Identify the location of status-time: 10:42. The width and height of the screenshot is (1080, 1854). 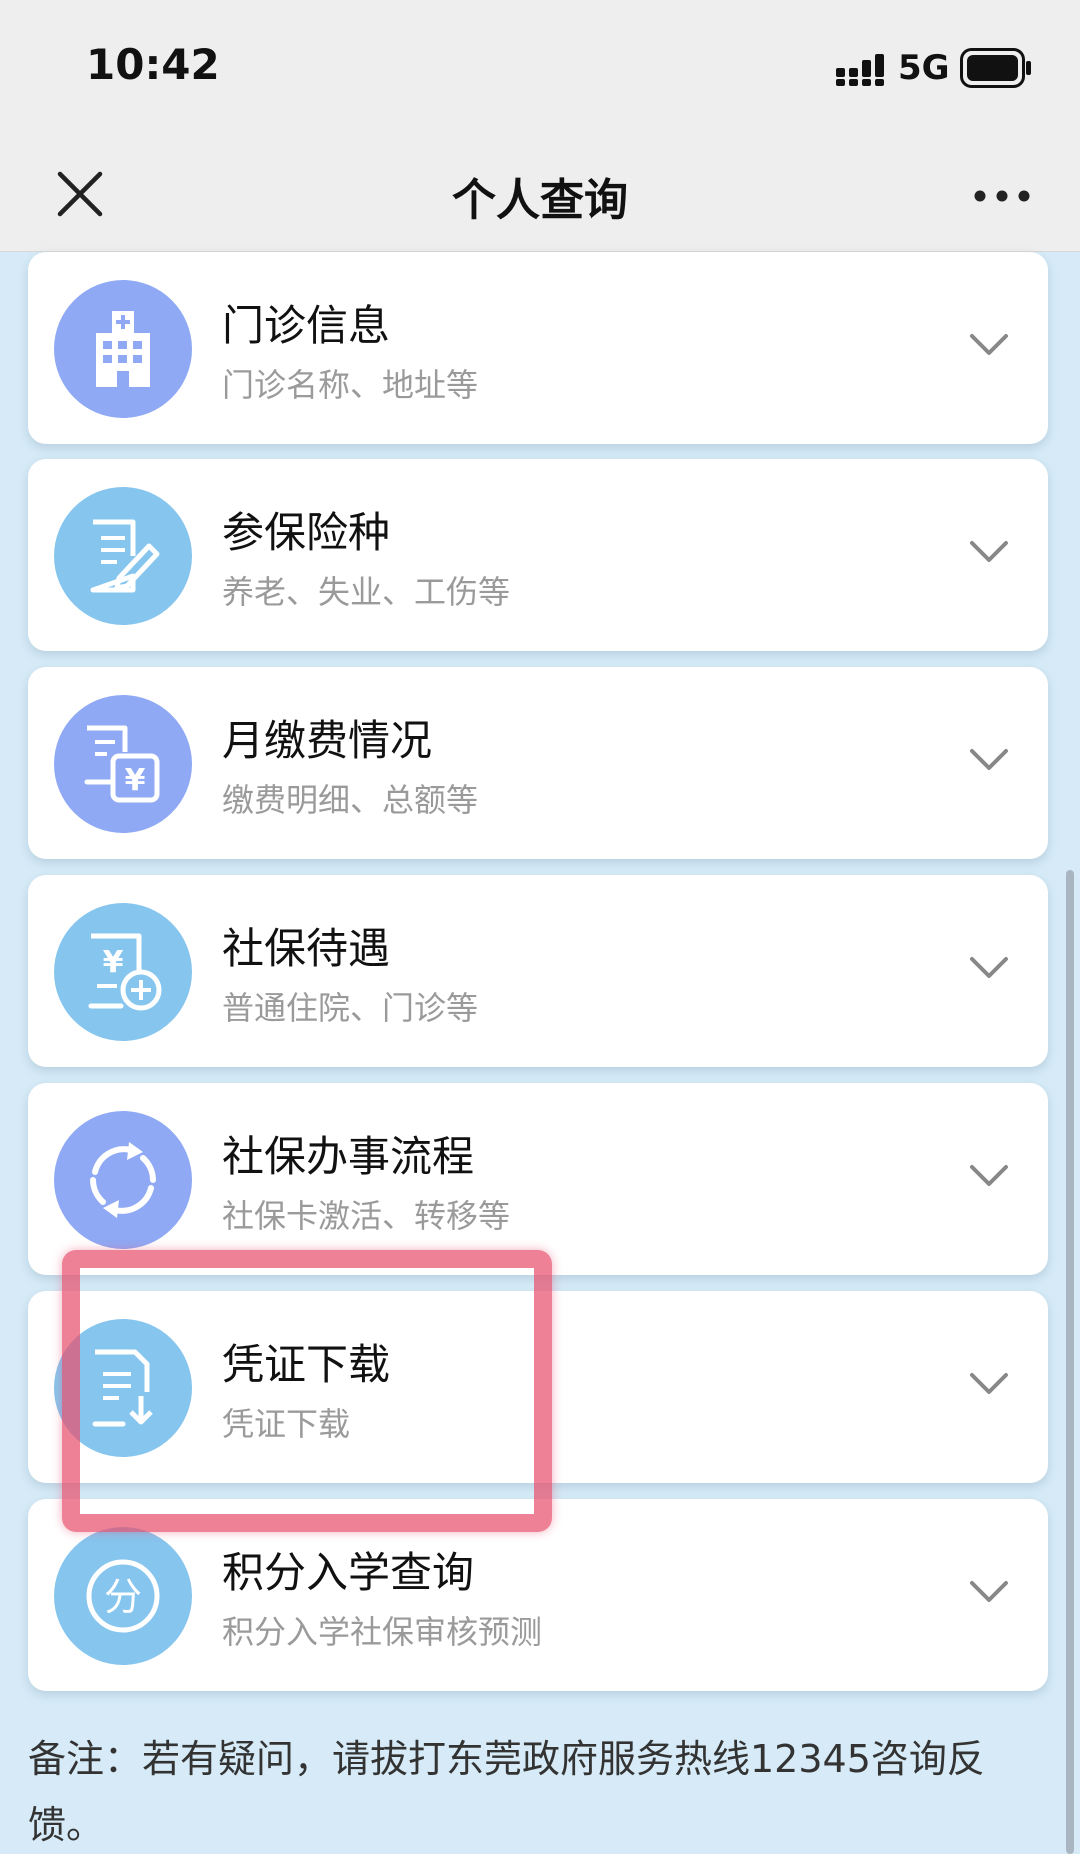
(153, 64).